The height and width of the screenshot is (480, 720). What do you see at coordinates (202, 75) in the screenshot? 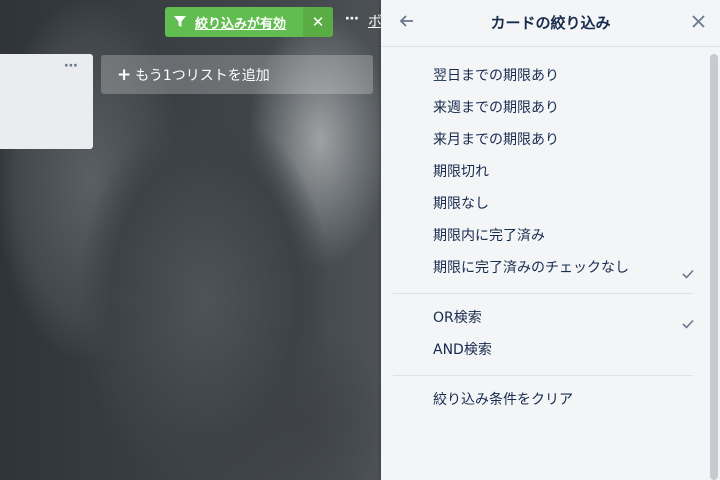
I see `add-list-label: もう1つリストを追加` at bounding box center [202, 75].